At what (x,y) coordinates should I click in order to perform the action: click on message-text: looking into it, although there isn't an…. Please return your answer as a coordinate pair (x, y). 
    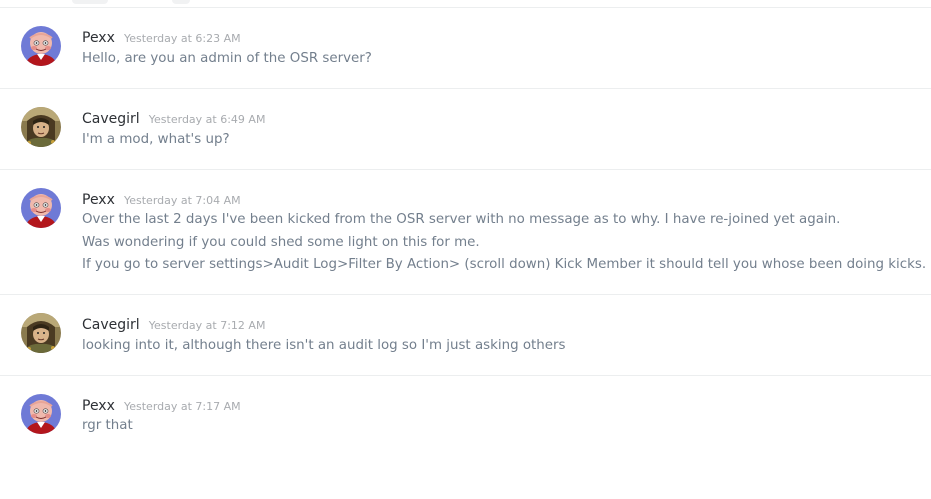
    Looking at the image, I should click on (324, 345).